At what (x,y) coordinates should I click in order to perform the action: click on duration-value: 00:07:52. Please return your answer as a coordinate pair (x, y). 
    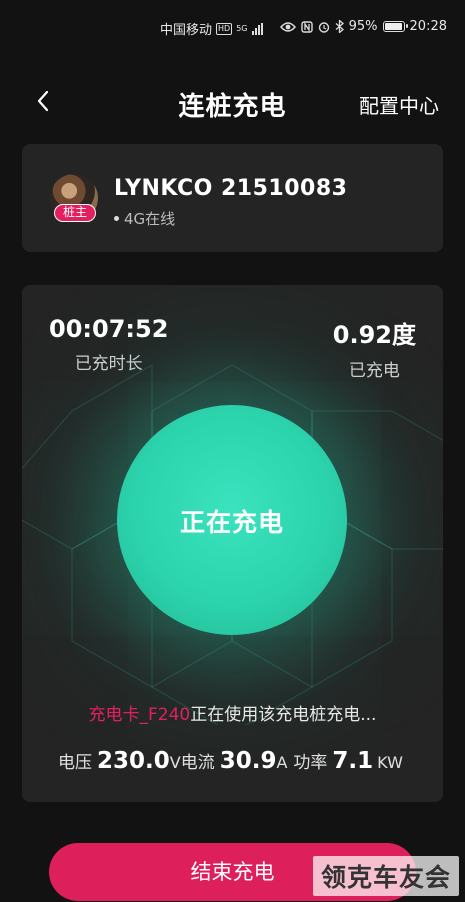
    Looking at the image, I should click on (109, 329).